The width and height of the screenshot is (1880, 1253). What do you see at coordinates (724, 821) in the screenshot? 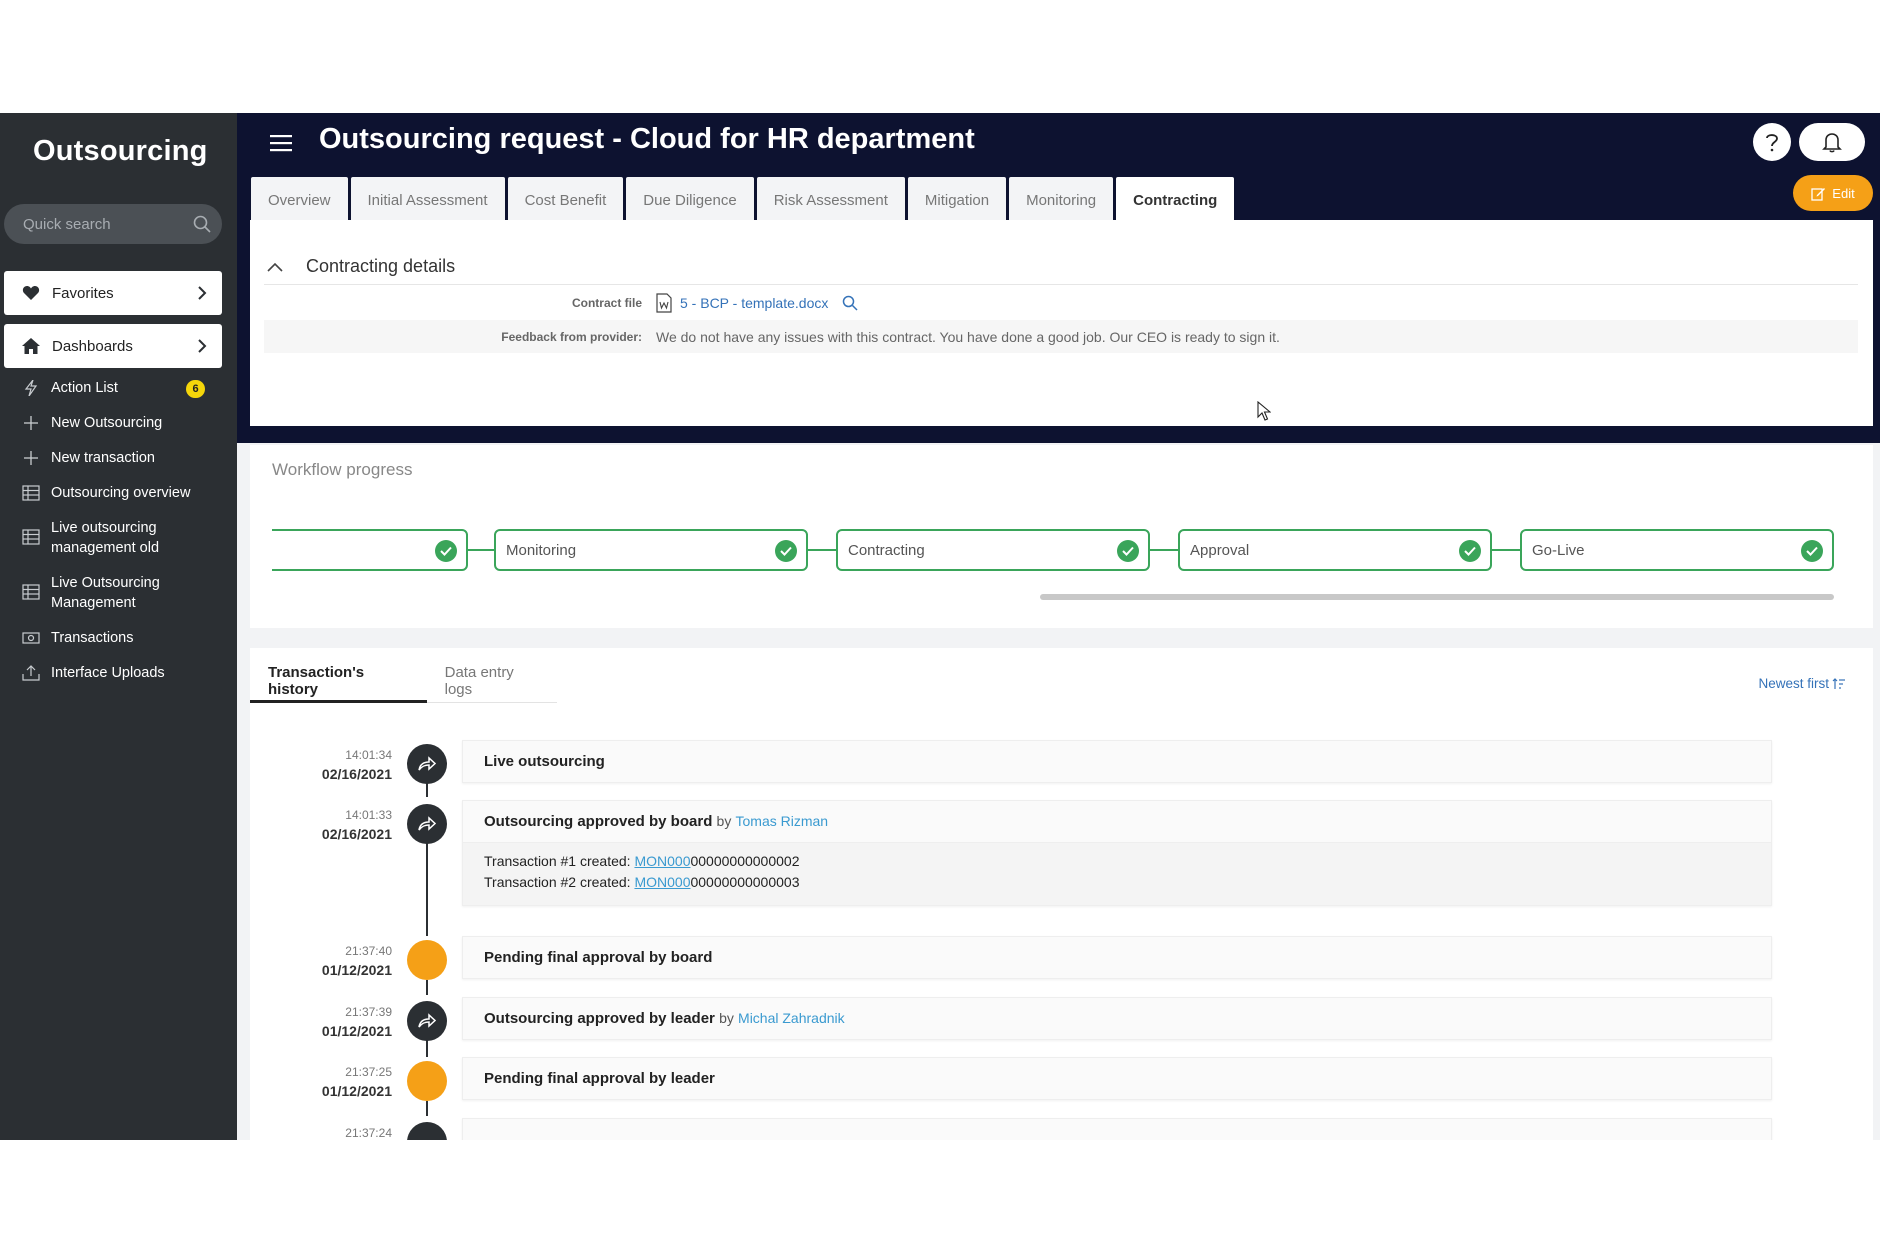
I see `entry-by: by` at bounding box center [724, 821].